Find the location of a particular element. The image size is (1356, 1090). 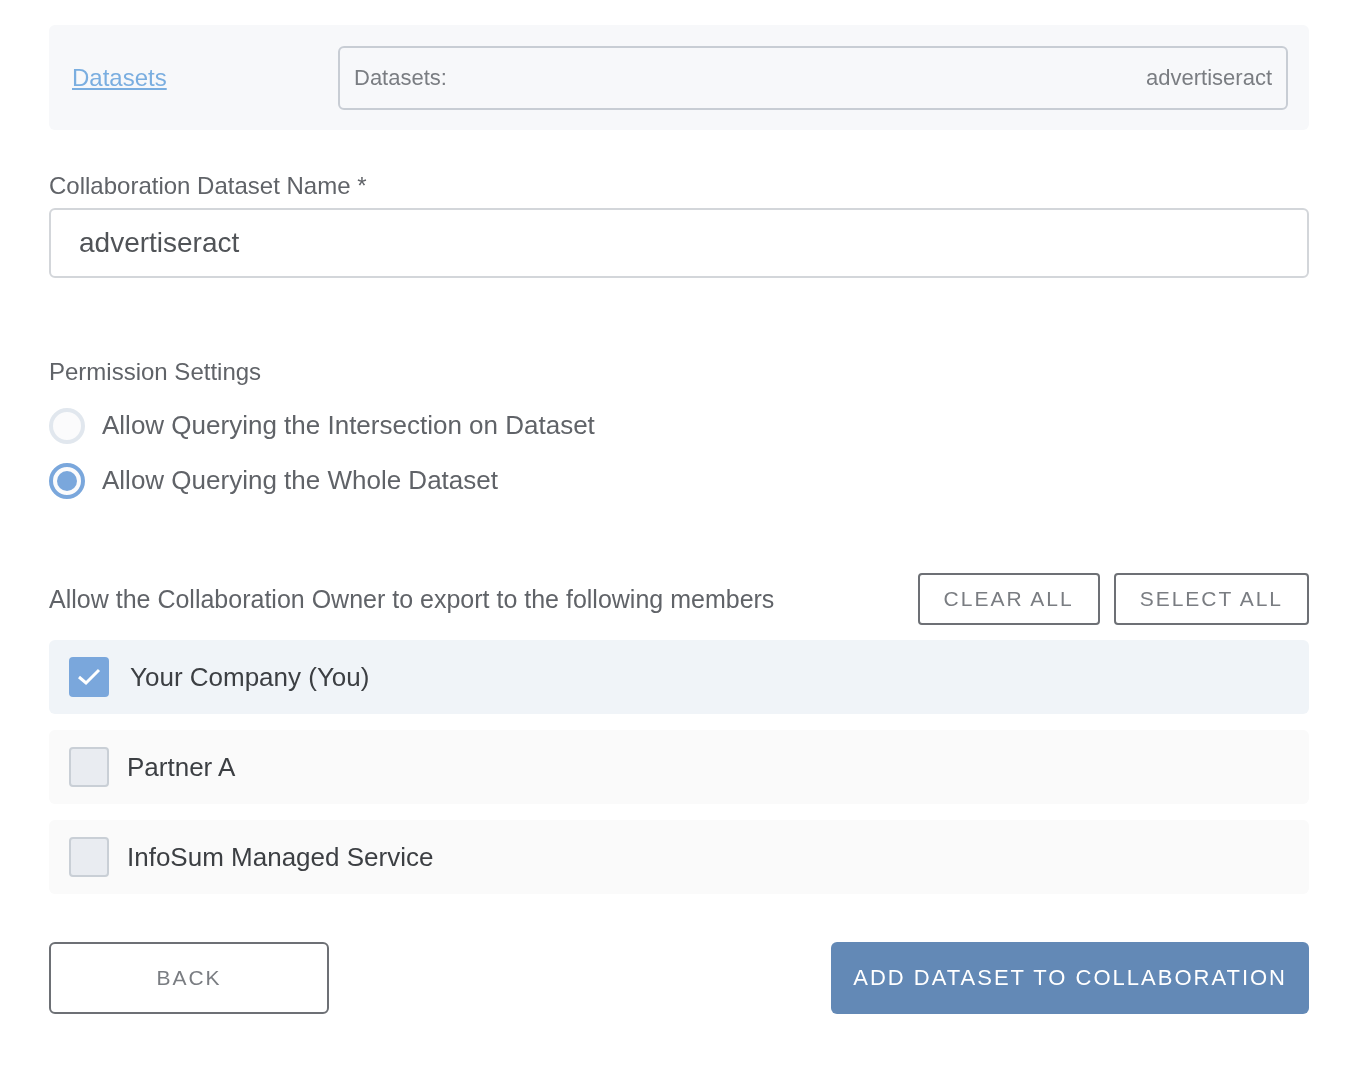

member-name: Partner A is located at coordinates (181, 767).